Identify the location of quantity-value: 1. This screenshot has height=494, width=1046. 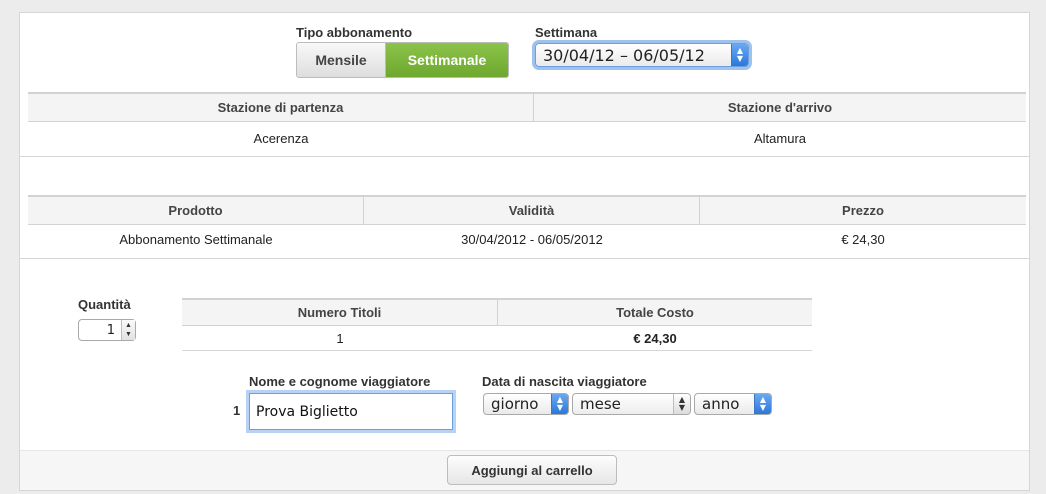
(110, 330).